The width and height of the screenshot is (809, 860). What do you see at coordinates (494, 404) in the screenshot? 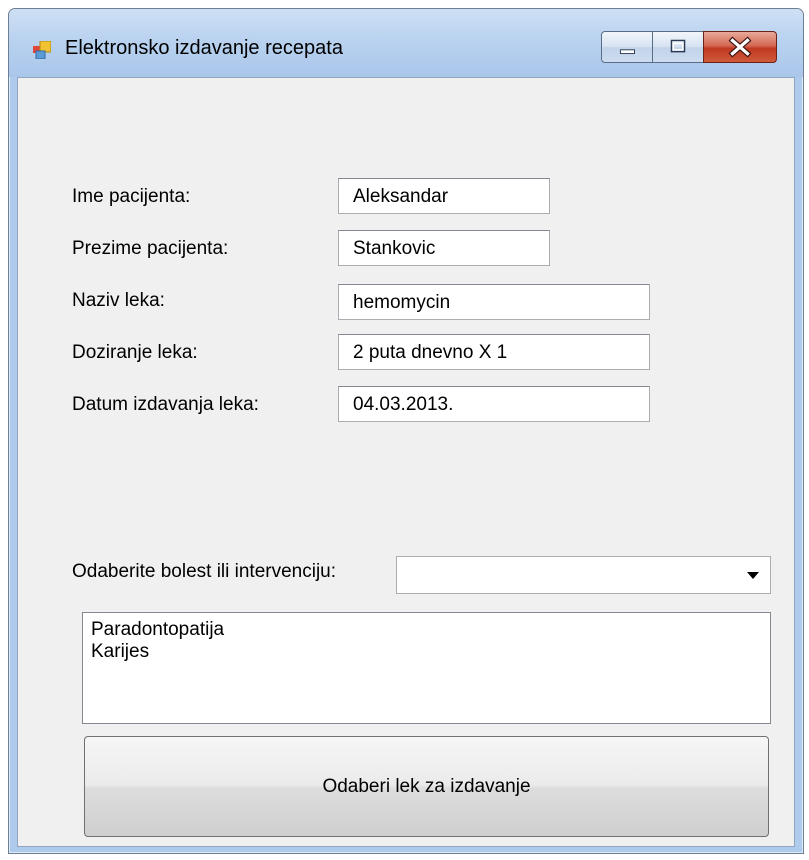
I see `datum-izdavanja-leka-input: 04.03.2013.` at bounding box center [494, 404].